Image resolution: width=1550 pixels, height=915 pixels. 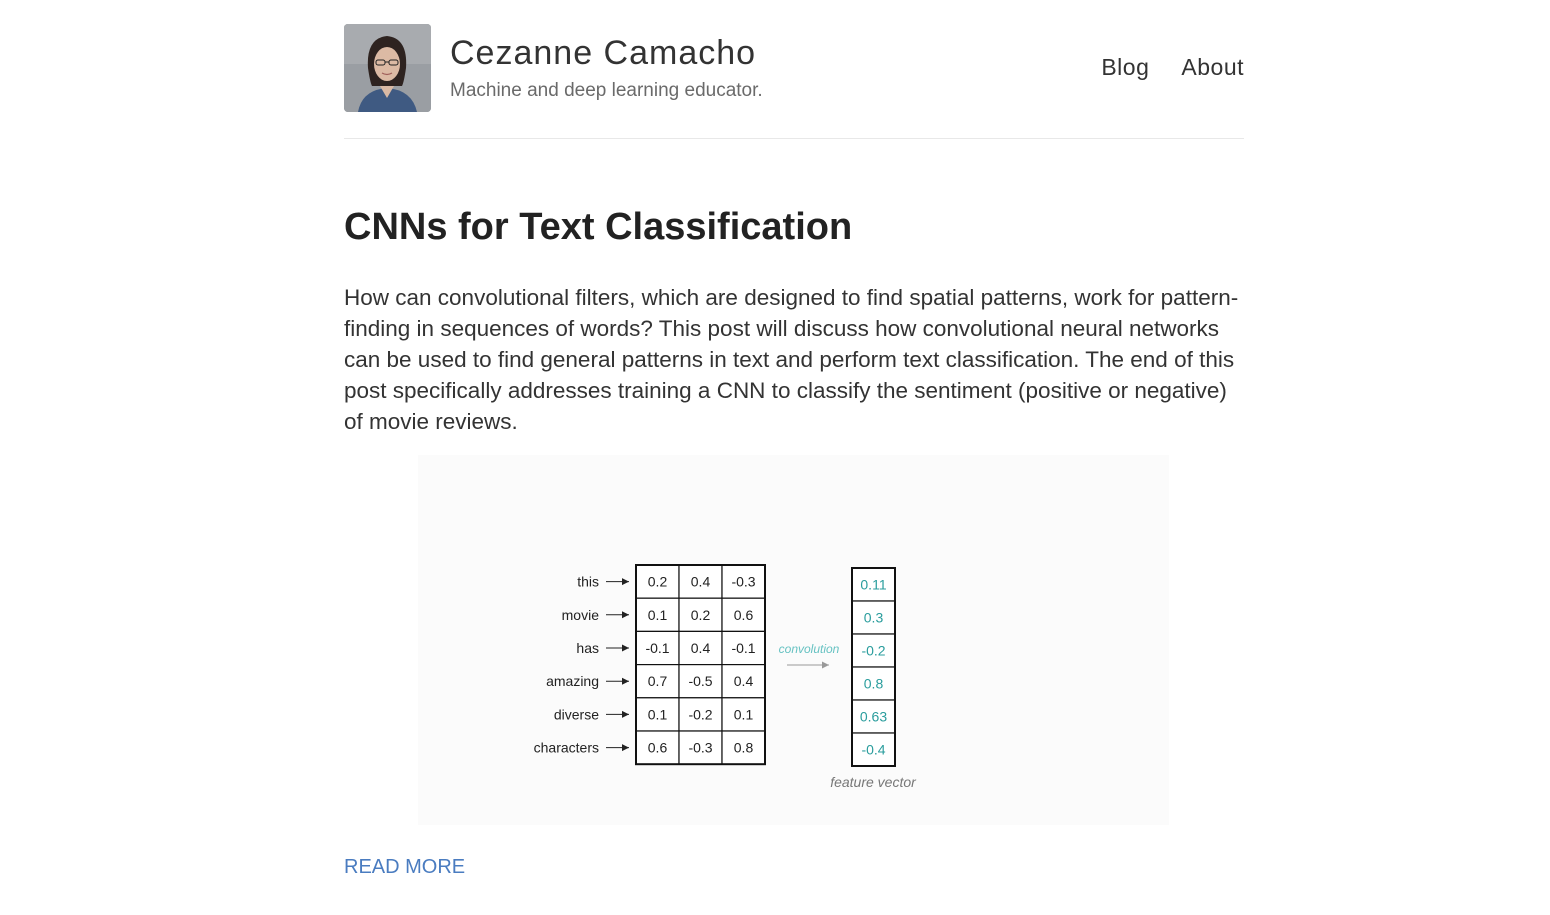 What do you see at coordinates (587, 648) in the screenshot?
I see `word-label-has: has` at bounding box center [587, 648].